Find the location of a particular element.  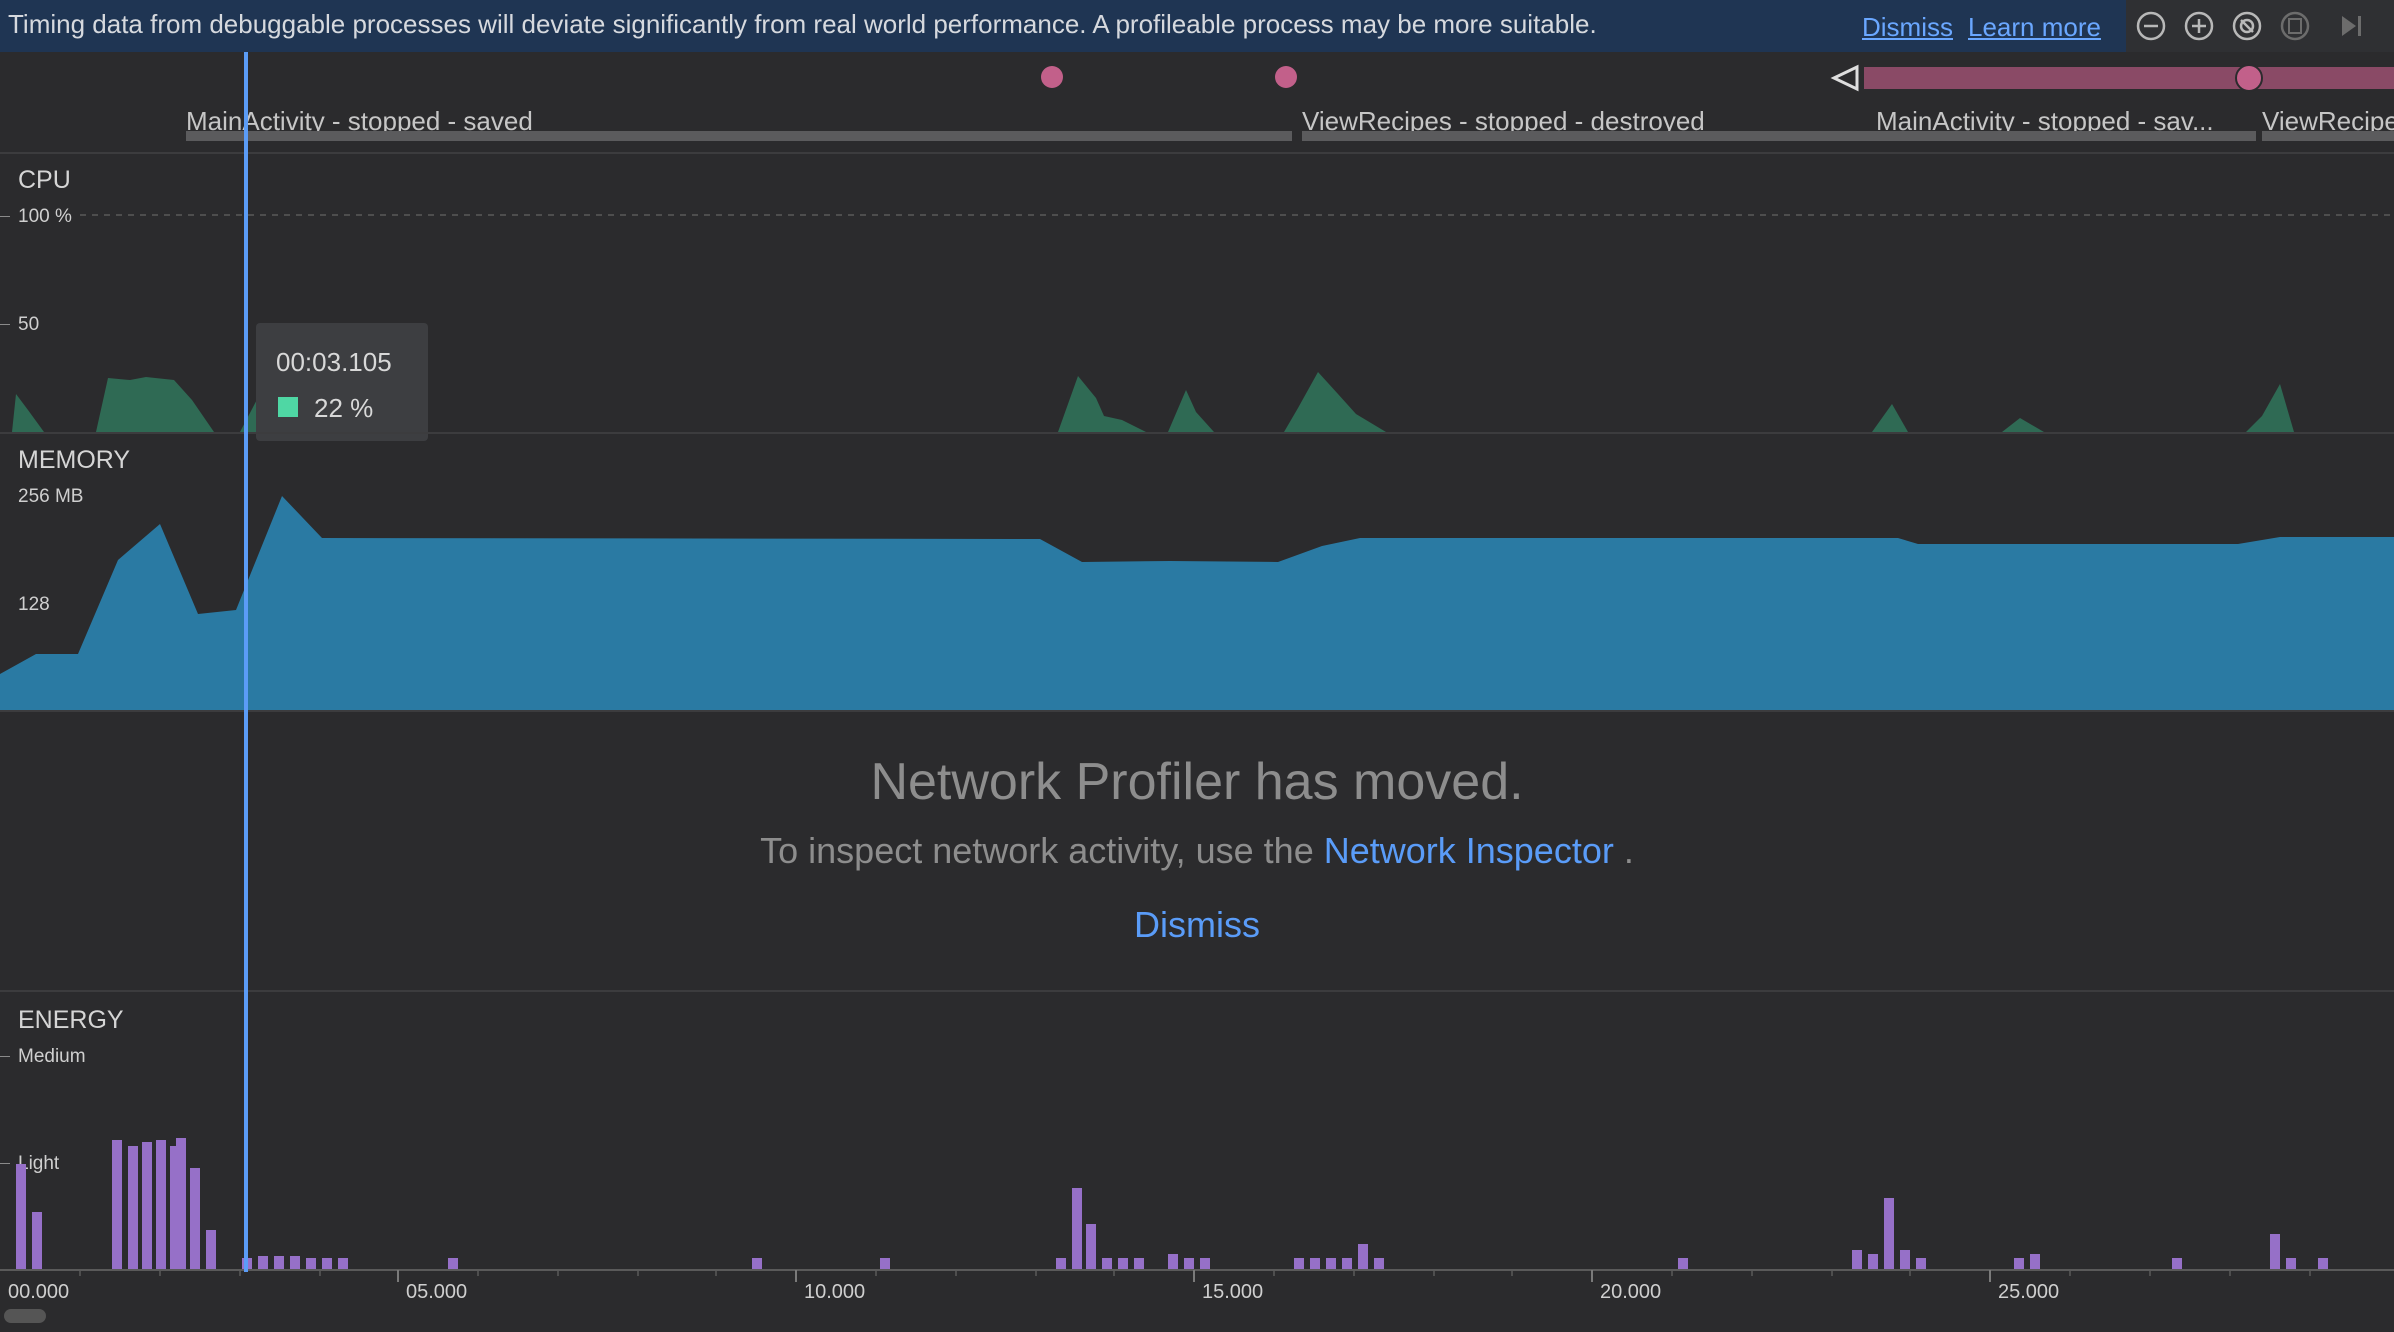

timeline-scrollbar is located at coordinates (25, 1316).